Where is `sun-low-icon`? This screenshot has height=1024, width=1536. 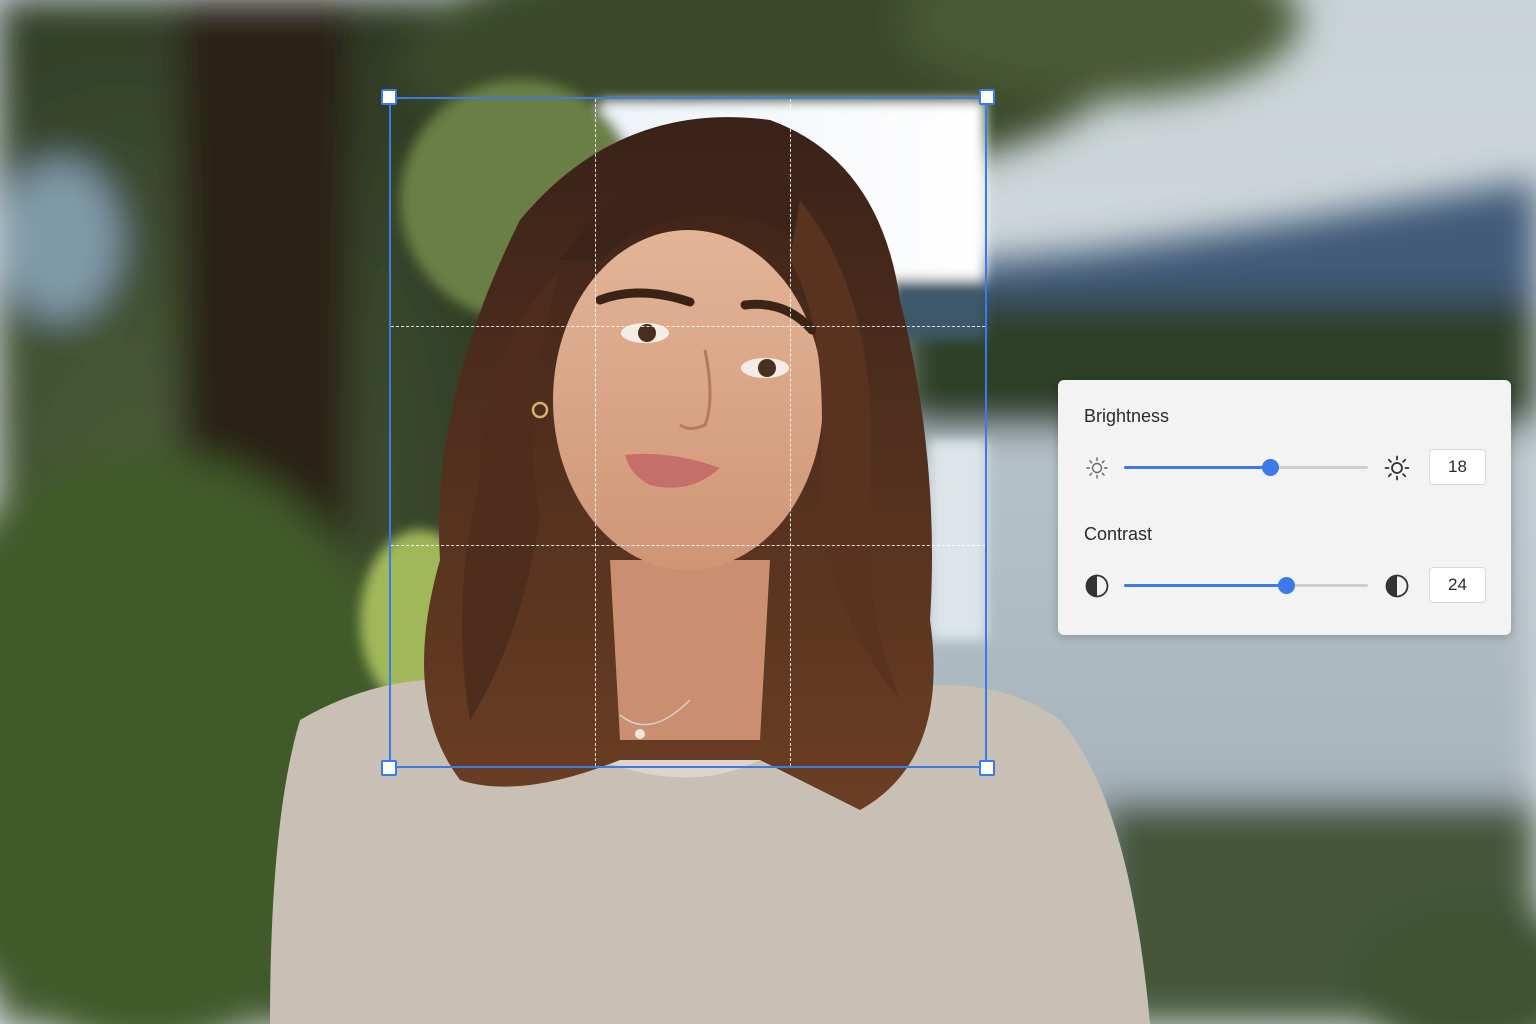
sun-low-icon is located at coordinates (1097, 468).